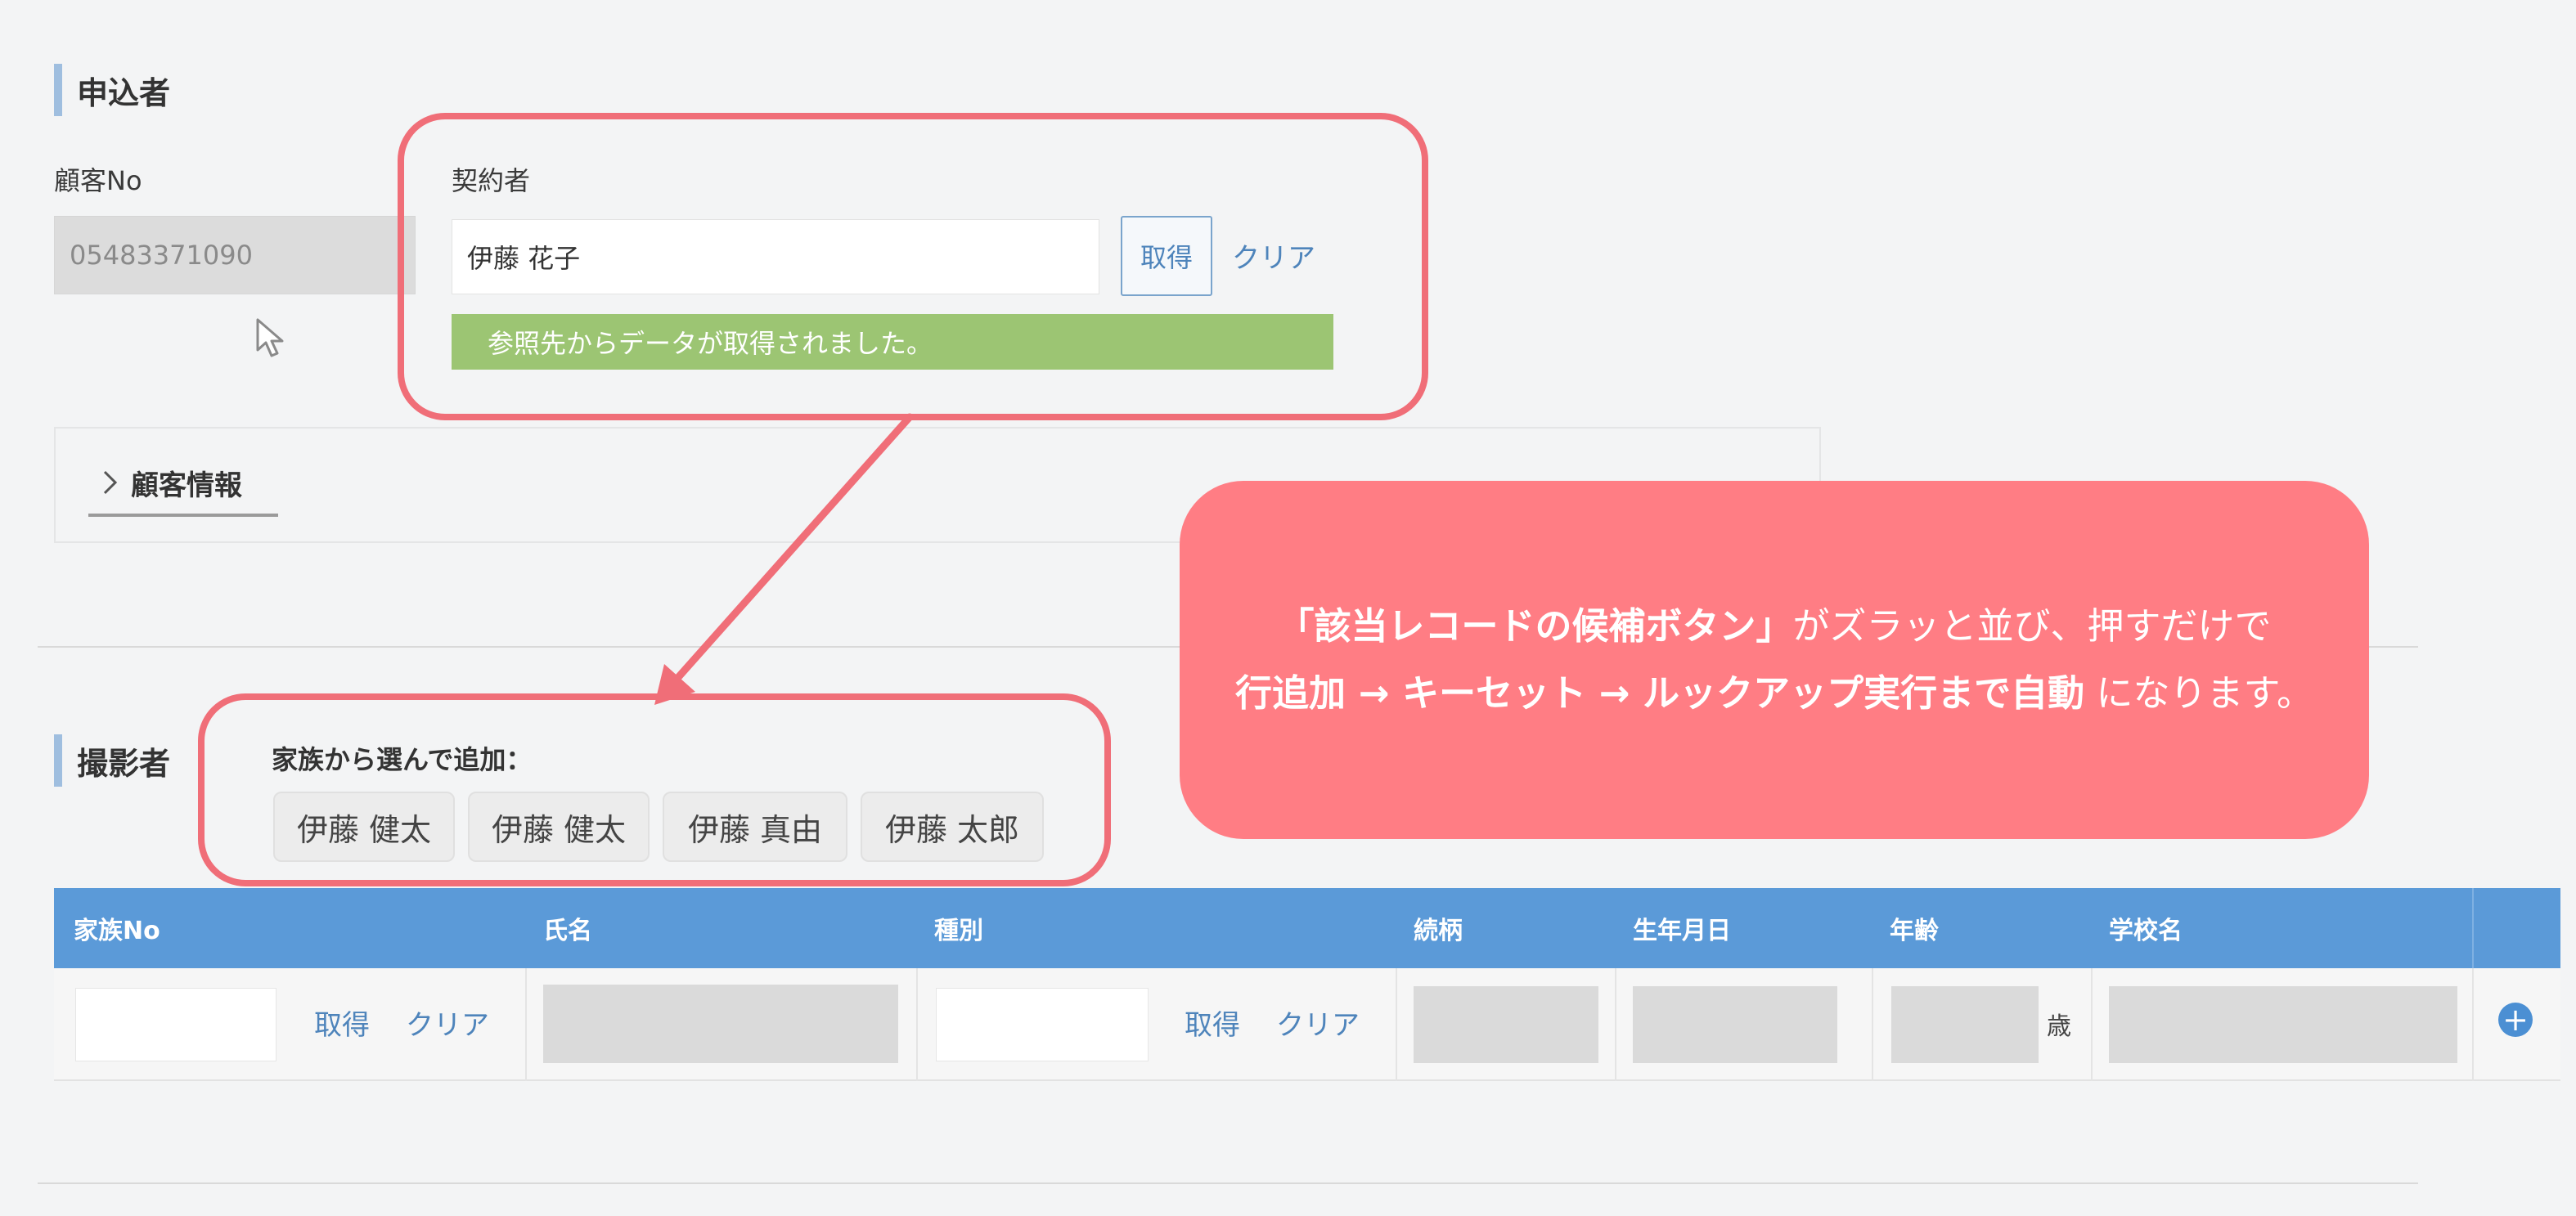  Describe the element at coordinates (958, 931) in the screenshot. I see `col-header-type: 種別` at that location.